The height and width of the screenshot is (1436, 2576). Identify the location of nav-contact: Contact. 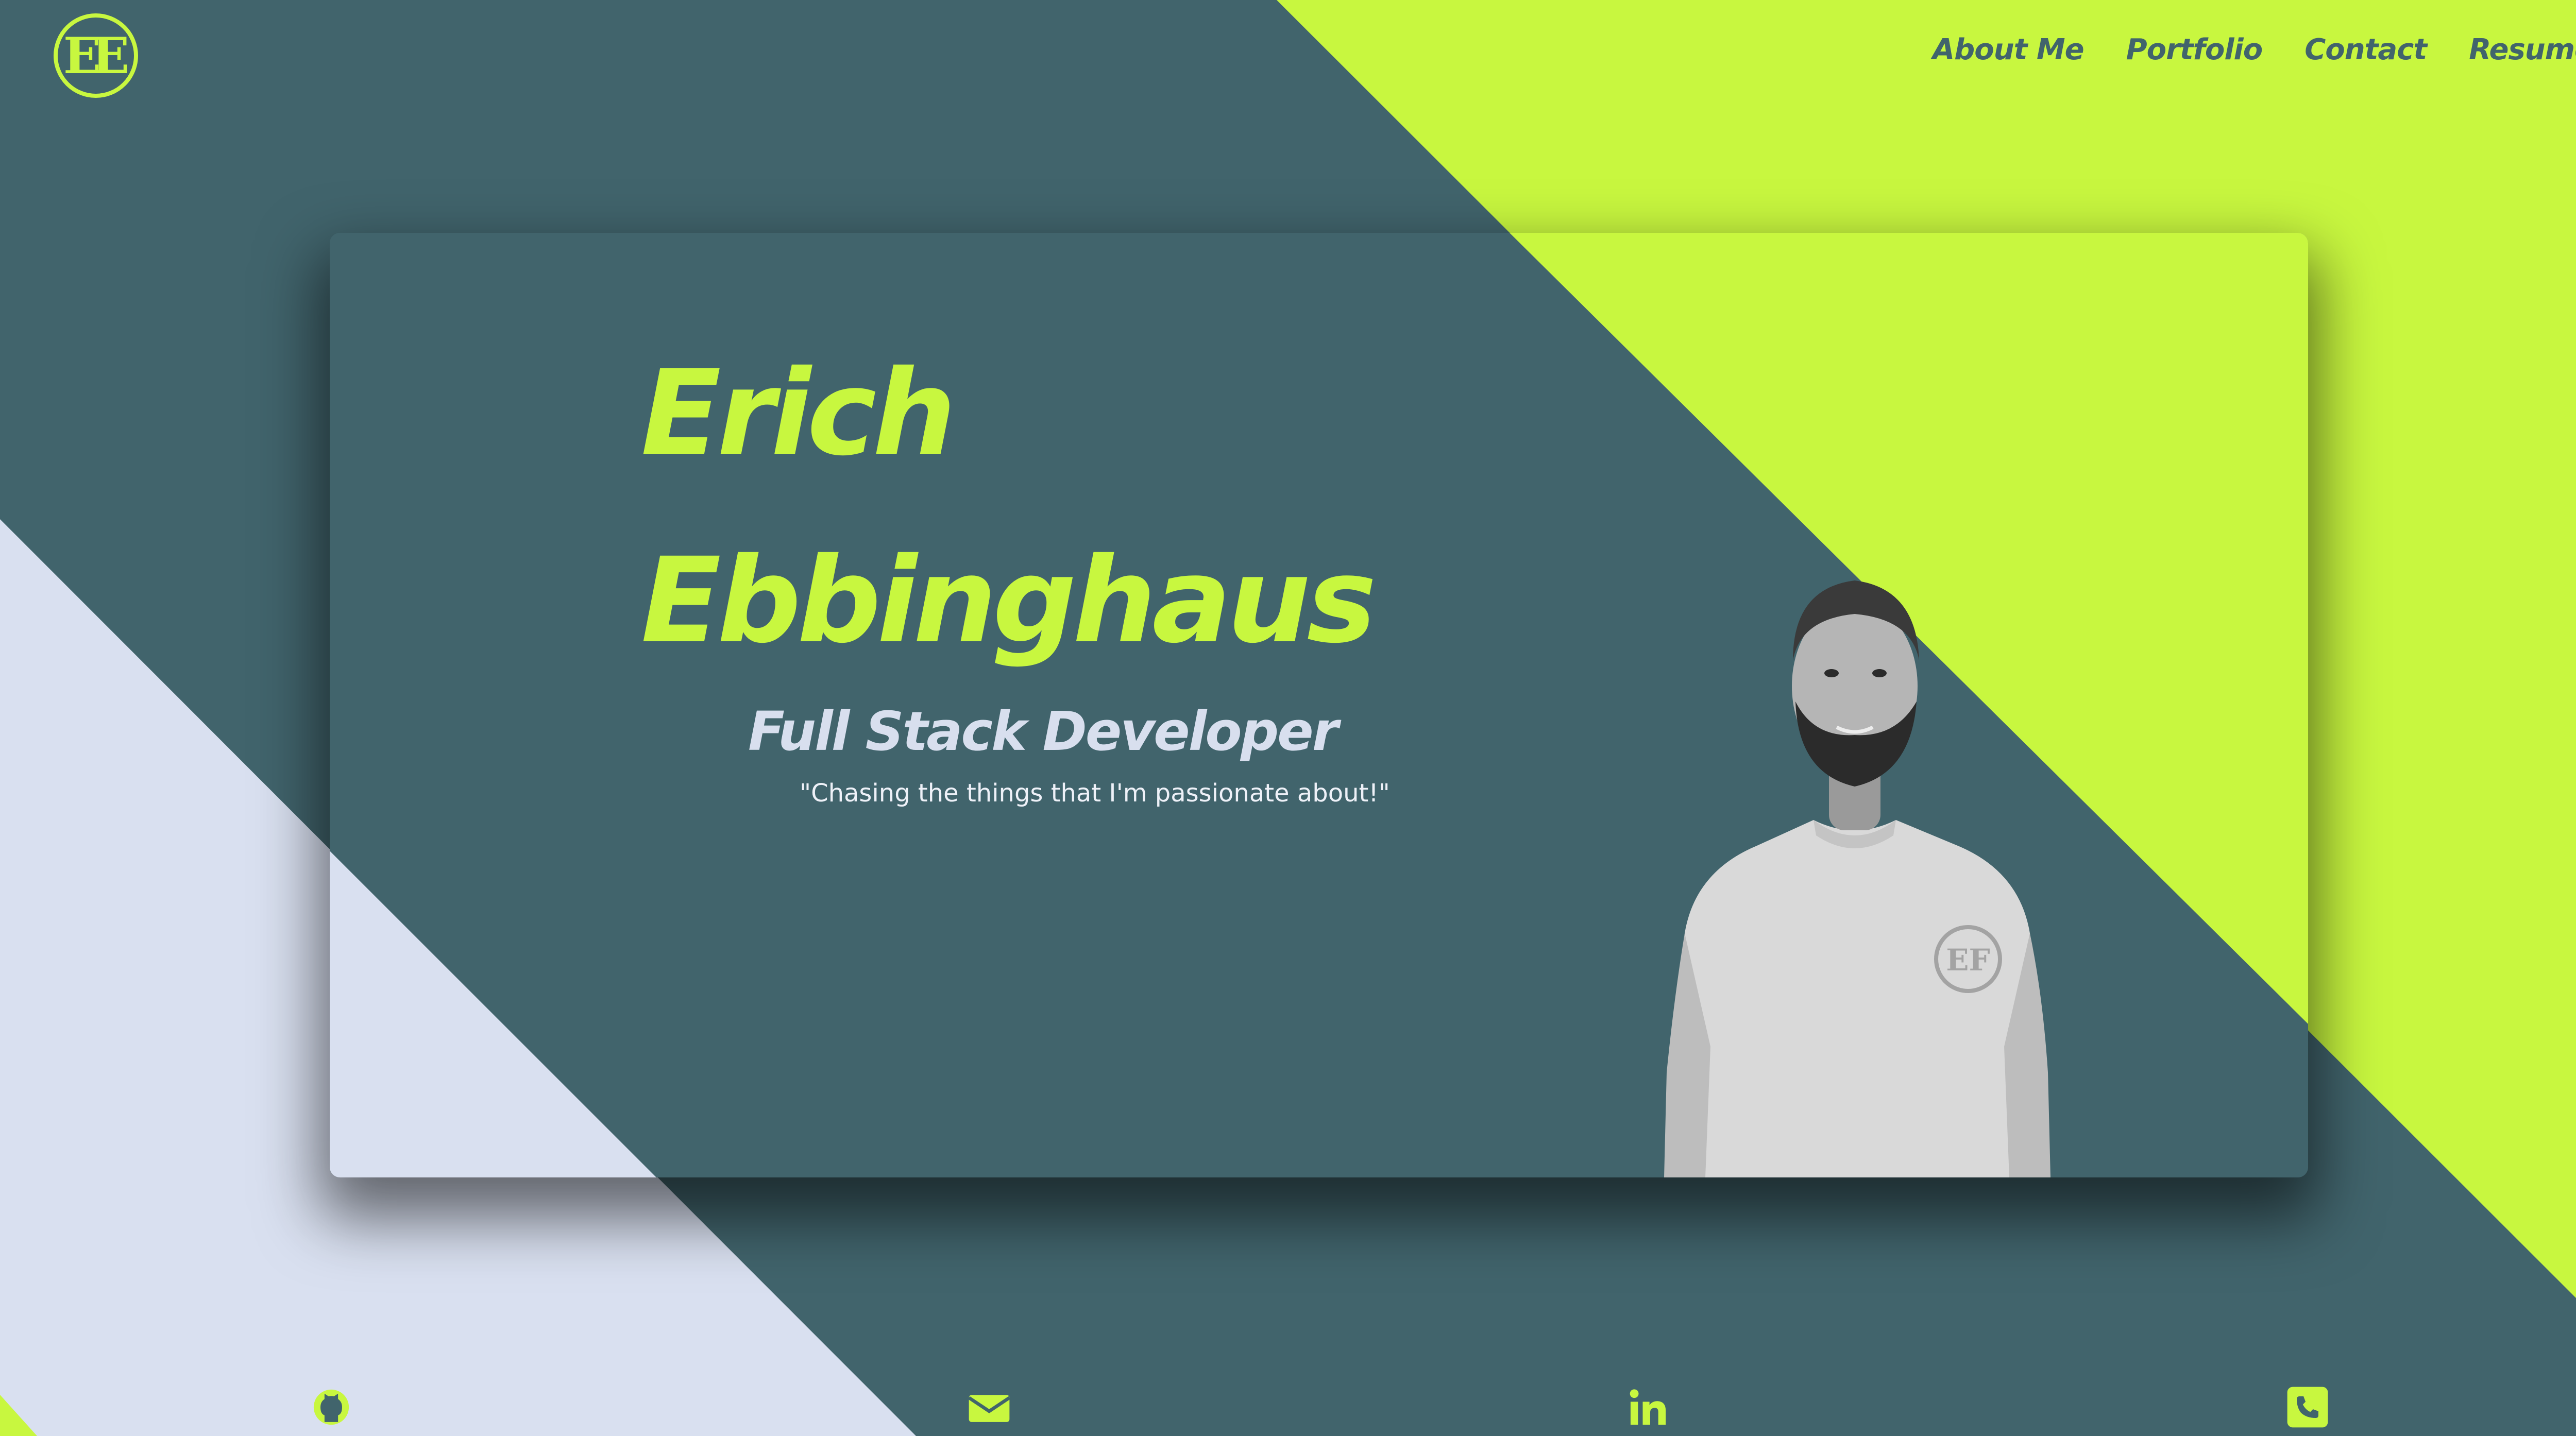
(2365, 49).